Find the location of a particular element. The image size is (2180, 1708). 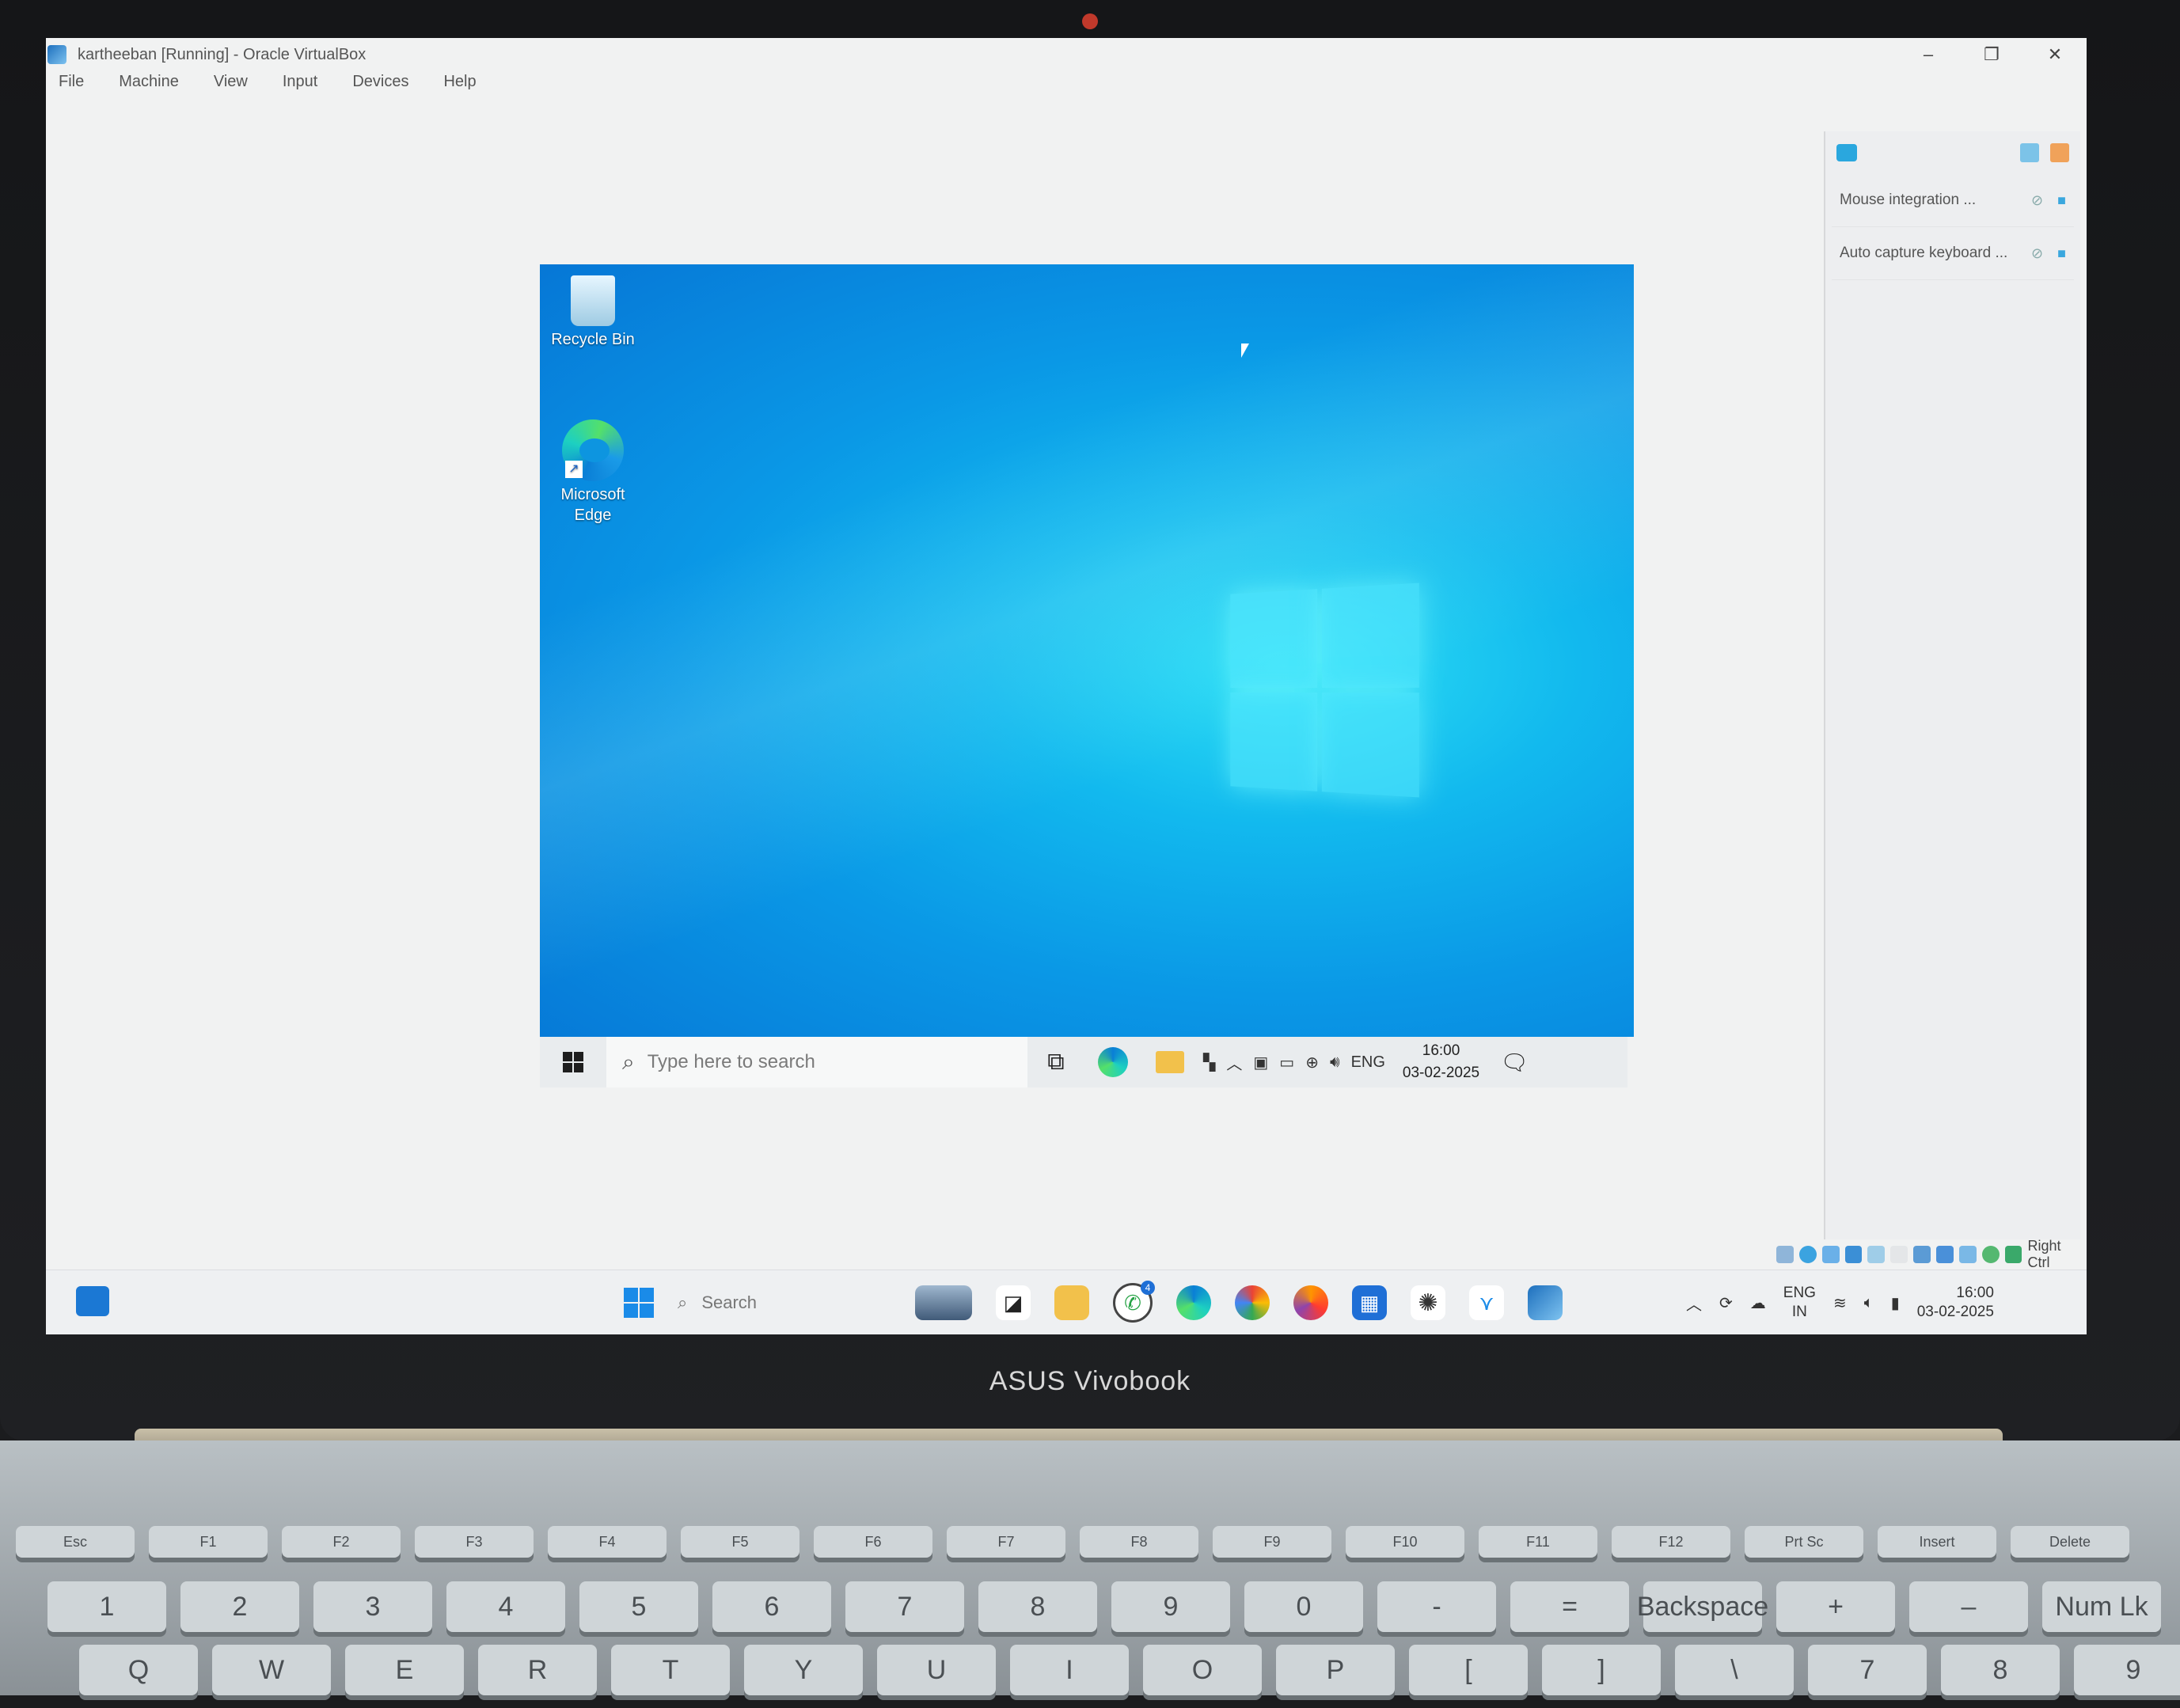

mouse-capture-icon is located at coordinates (2013, 1254).